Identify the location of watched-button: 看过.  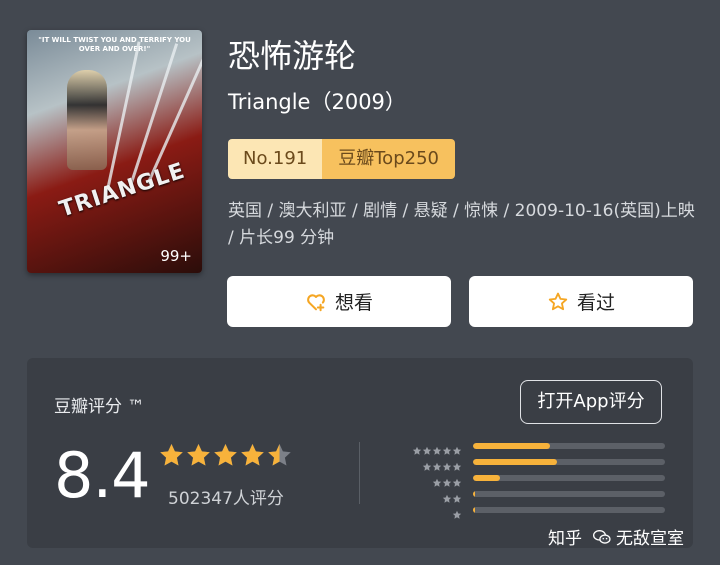
(581, 301).